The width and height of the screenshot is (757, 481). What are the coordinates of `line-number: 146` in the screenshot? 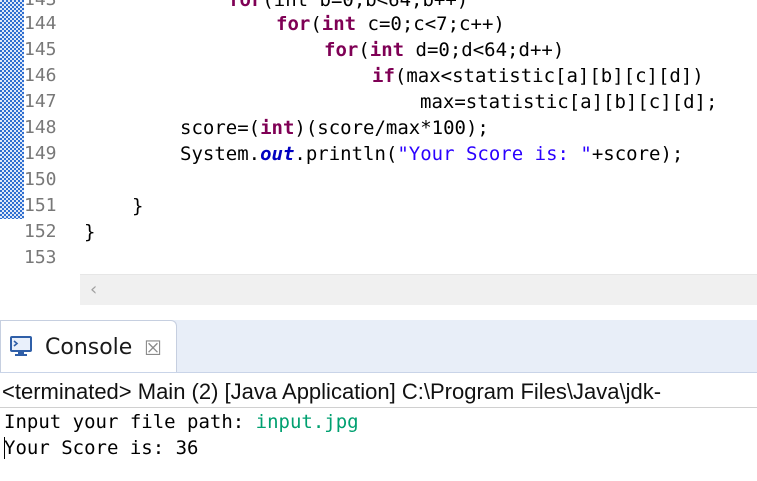 It's located at (40, 75).